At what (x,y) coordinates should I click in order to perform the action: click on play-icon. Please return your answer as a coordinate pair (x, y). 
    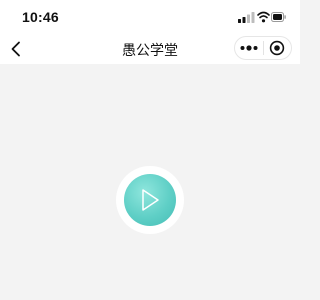
    Looking at the image, I should click on (150, 200).